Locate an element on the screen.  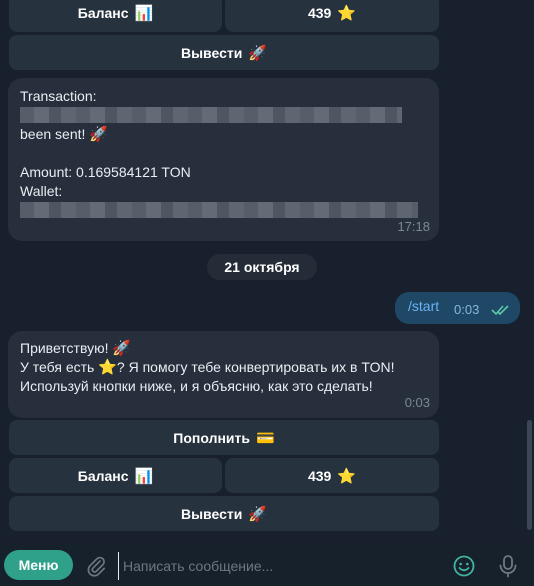
message-input-bar: Меню is located at coordinates (267, 565).